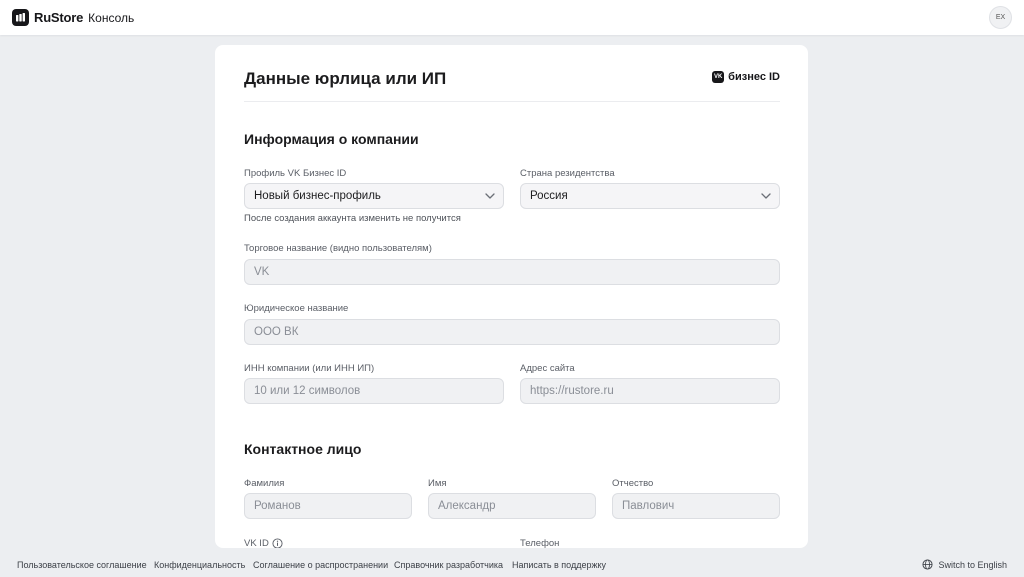  Describe the element at coordinates (317, 196) in the screenshot. I see `profile-select-value: Новый бизнес-профиль` at that location.